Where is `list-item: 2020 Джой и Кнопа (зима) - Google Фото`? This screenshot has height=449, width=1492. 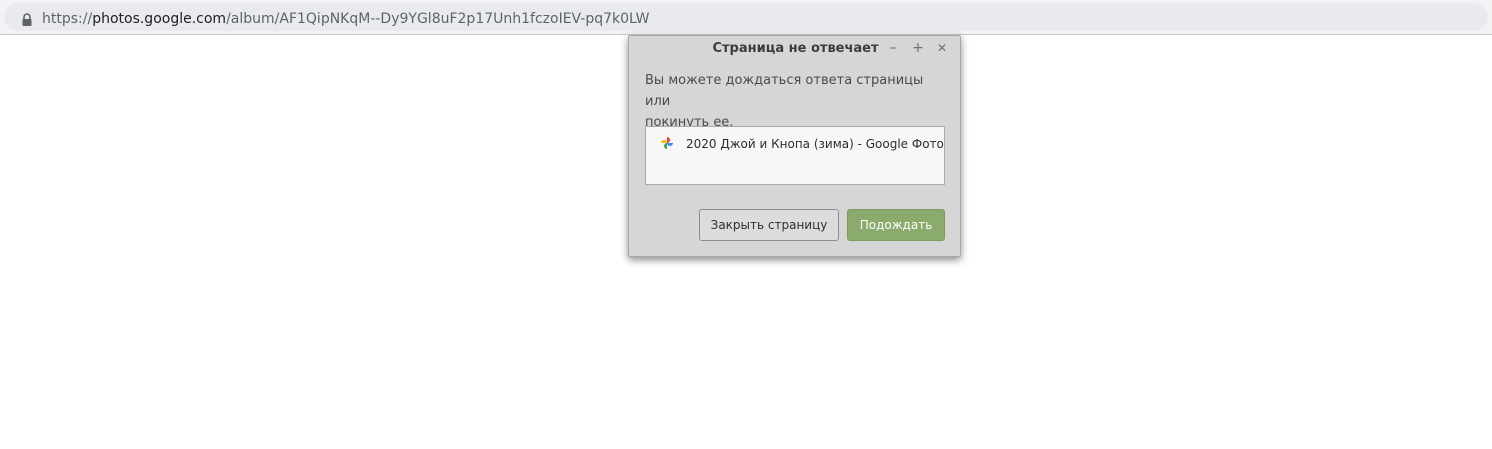 list-item: 2020 Джой и Кнопа (зима) - Google Фото is located at coordinates (795, 142).